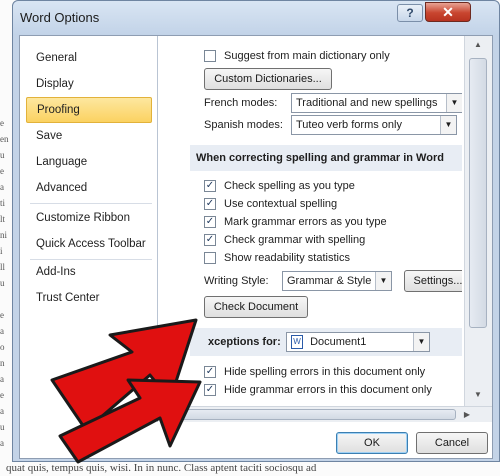 The image size is (500, 476). Describe the element at coordinates (467, 415) in the screenshot. I see `scroll-right-icon: ▶` at that location.